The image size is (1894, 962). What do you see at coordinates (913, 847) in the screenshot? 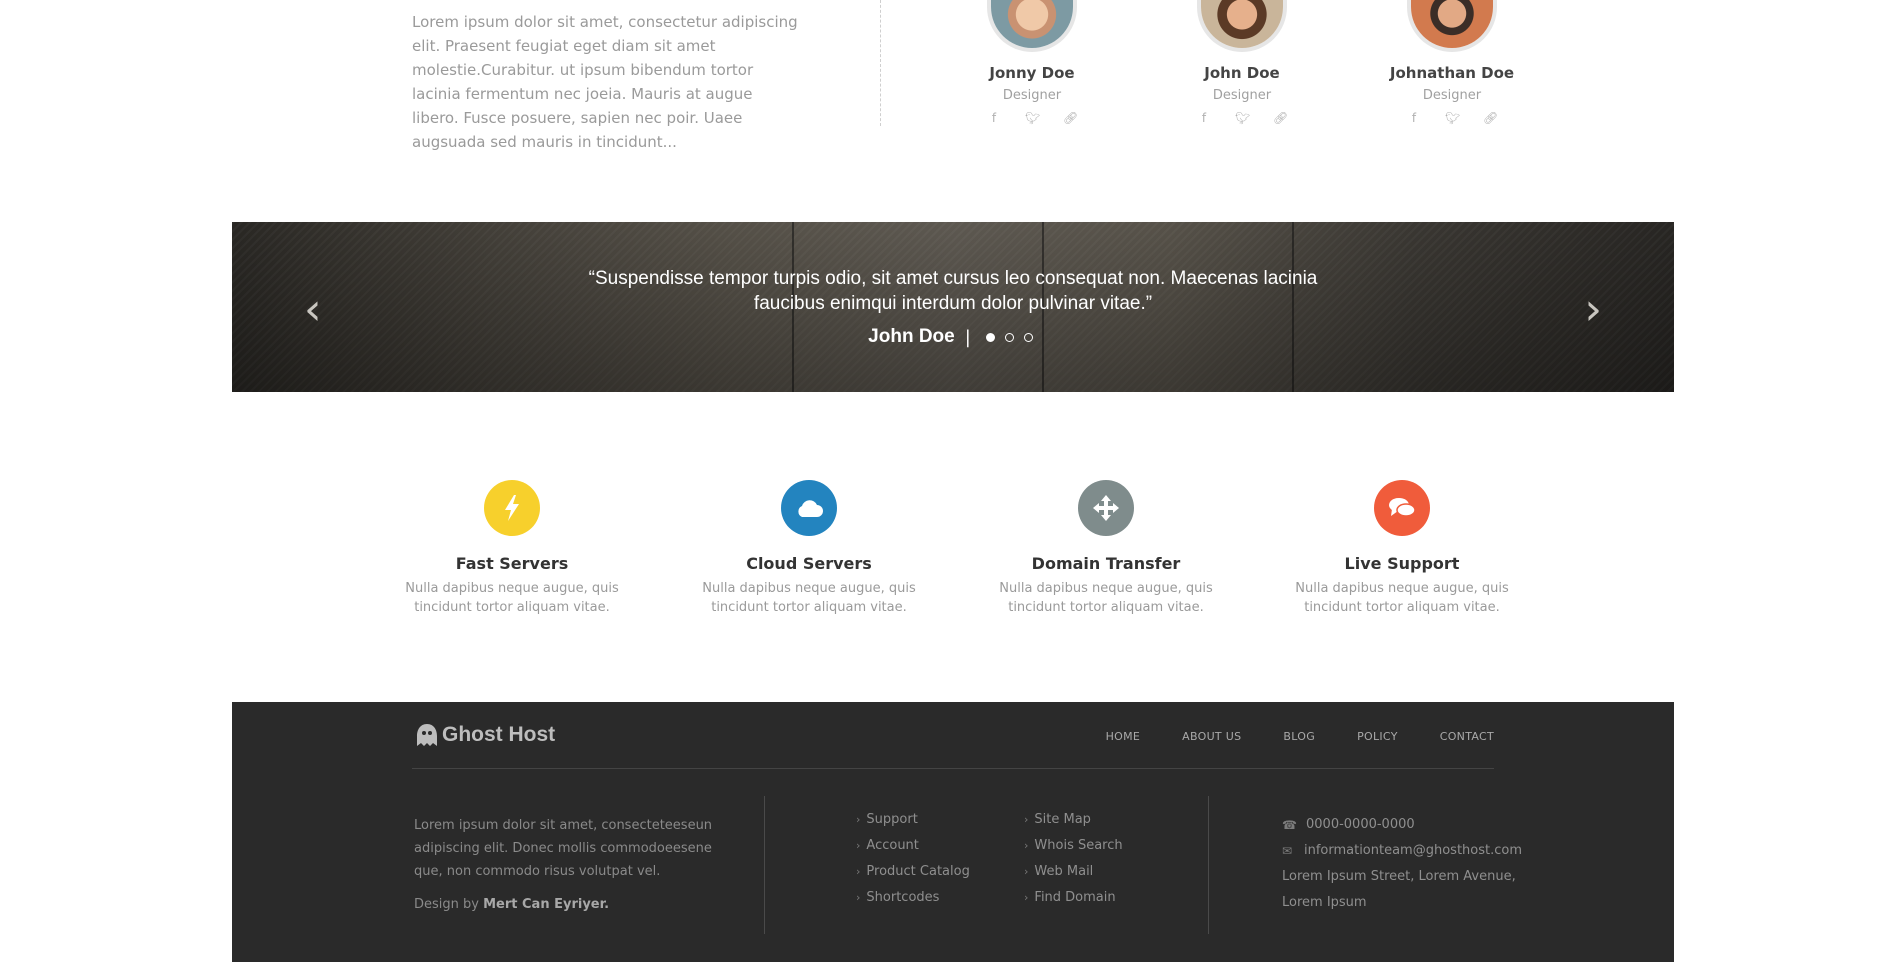
I see `footer-link-account: › Account` at bounding box center [913, 847].